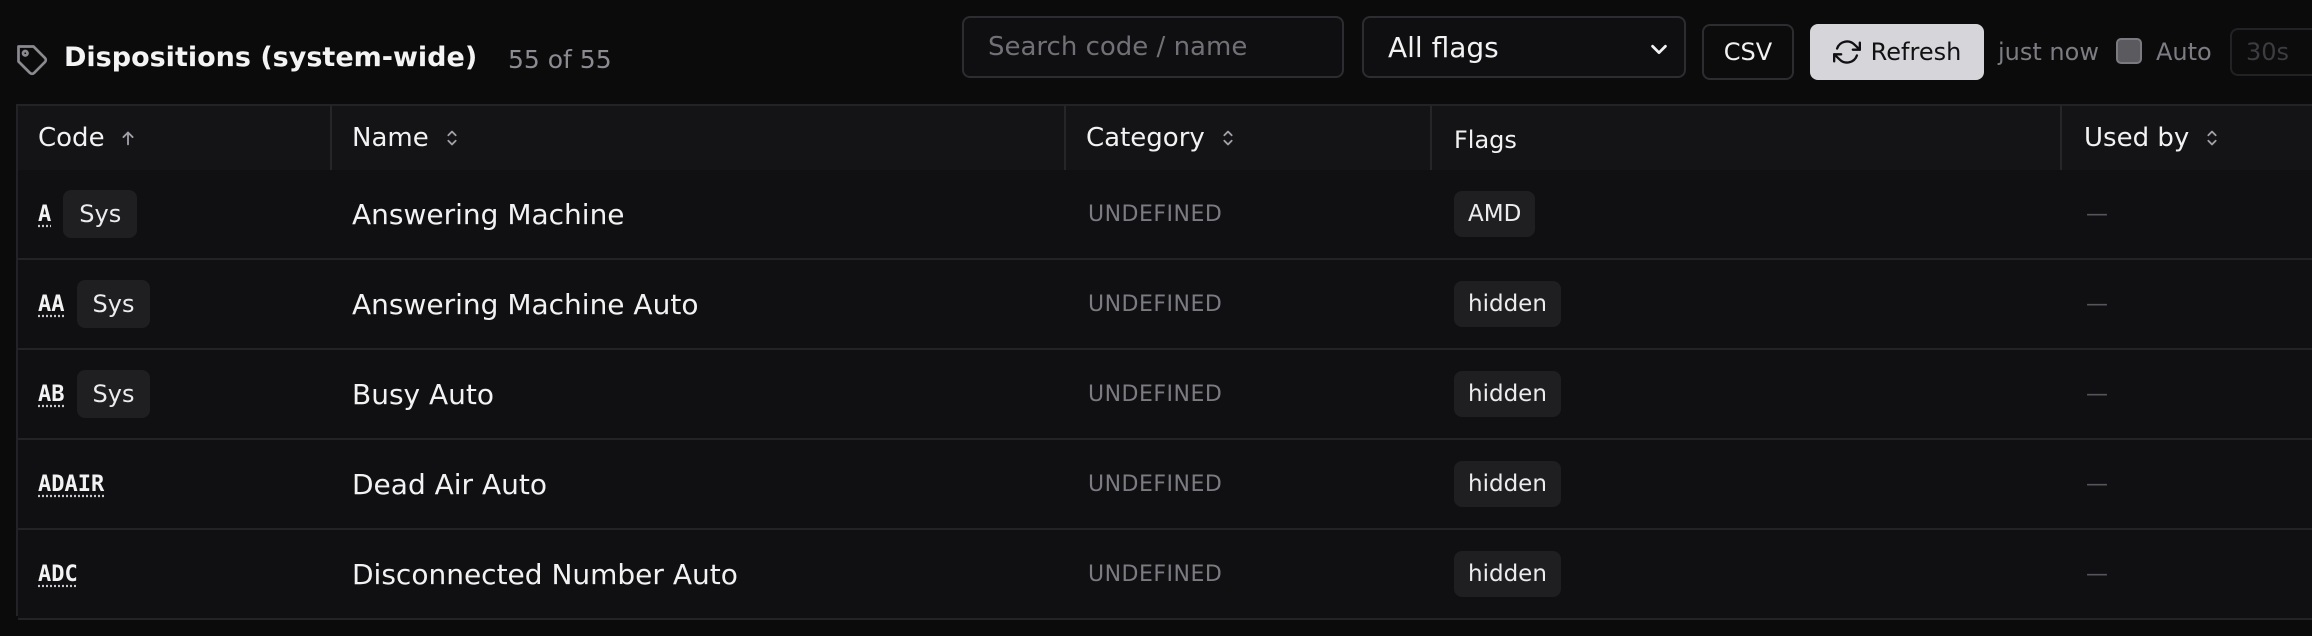 The image size is (2312, 636). Describe the element at coordinates (488, 214) in the screenshot. I see `disposition-name: Answering Machine` at that location.